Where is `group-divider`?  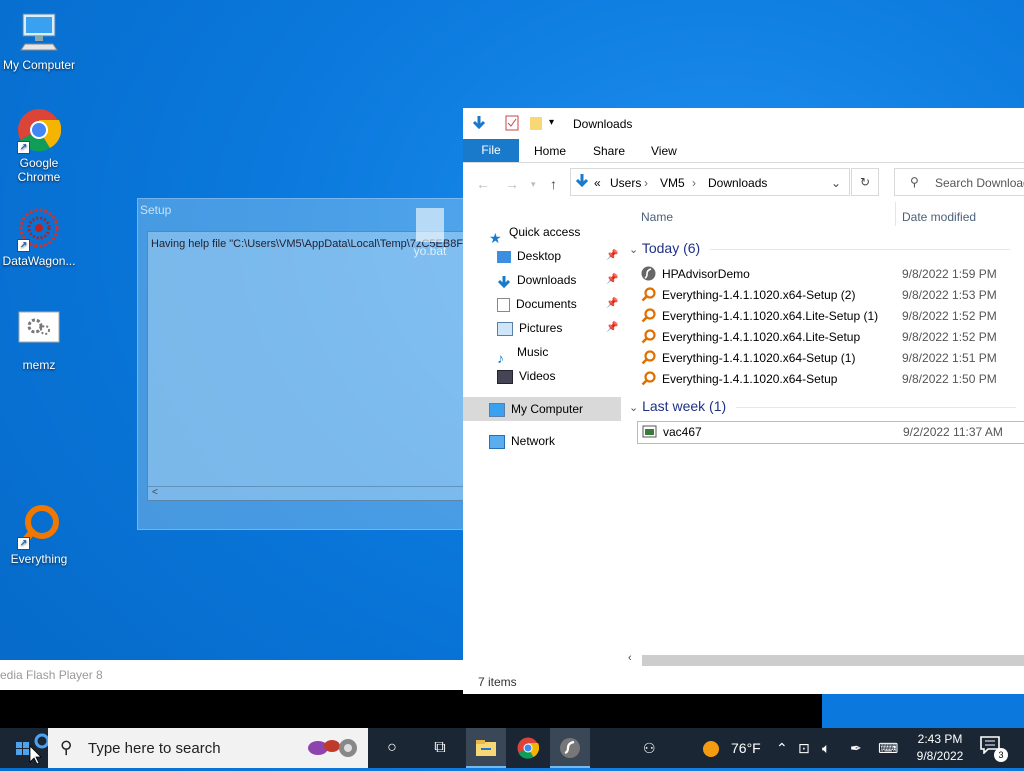
group-divider is located at coordinates (876, 407).